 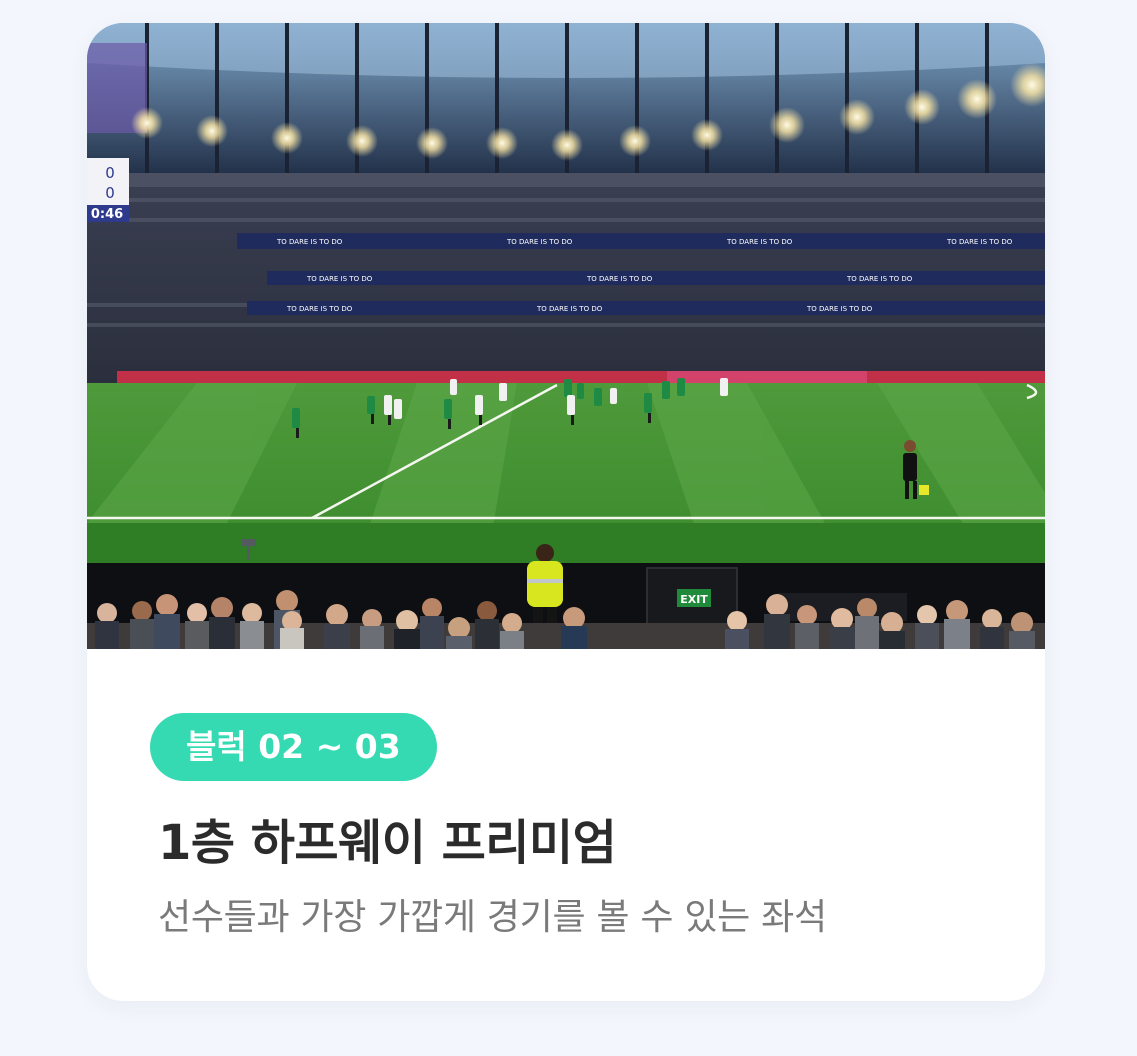 I want to click on seat-title: 1층 하프웨이 프리미엄, so click(x=387, y=843).